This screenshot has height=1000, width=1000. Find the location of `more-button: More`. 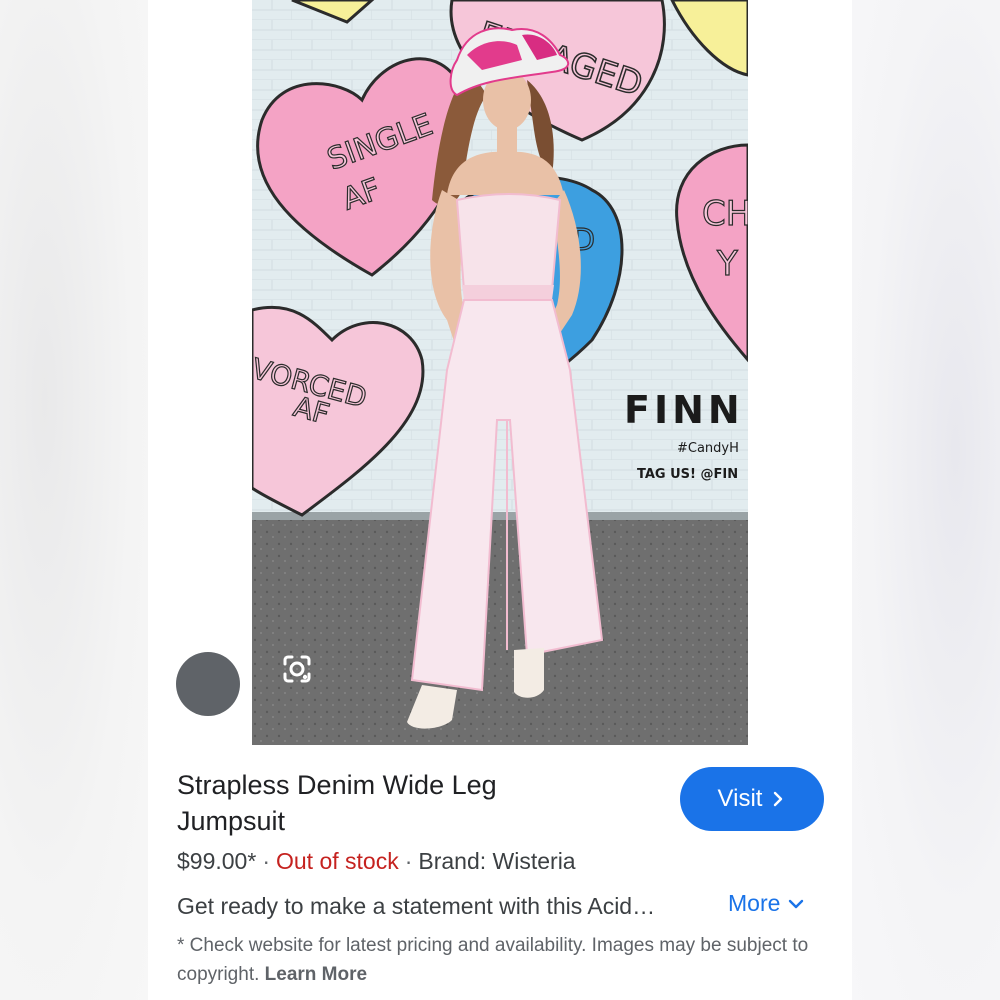

more-button: More is located at coordinates (767, 903).